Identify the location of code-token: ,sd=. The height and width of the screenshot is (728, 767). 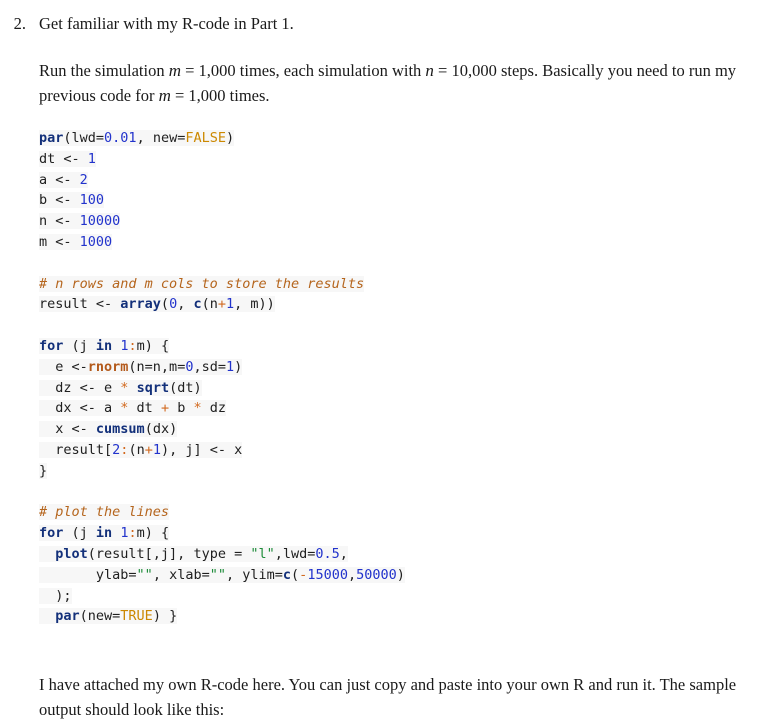
(209, 366).